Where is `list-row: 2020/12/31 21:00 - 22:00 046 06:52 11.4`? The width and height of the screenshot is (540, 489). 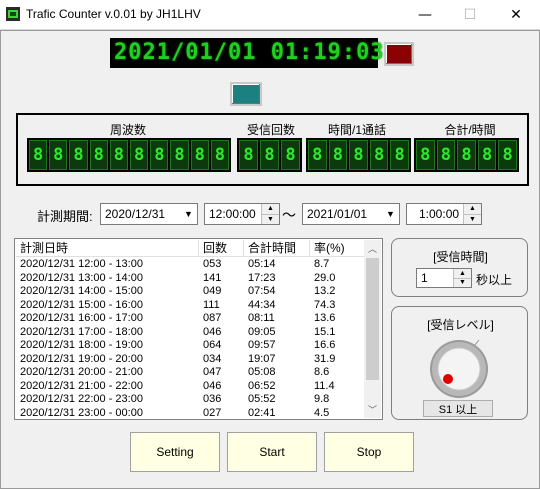 list-row: 2020/12/31 21:00 - 22:00 046 06:52 11.4 is located at coordinates (190, 386).